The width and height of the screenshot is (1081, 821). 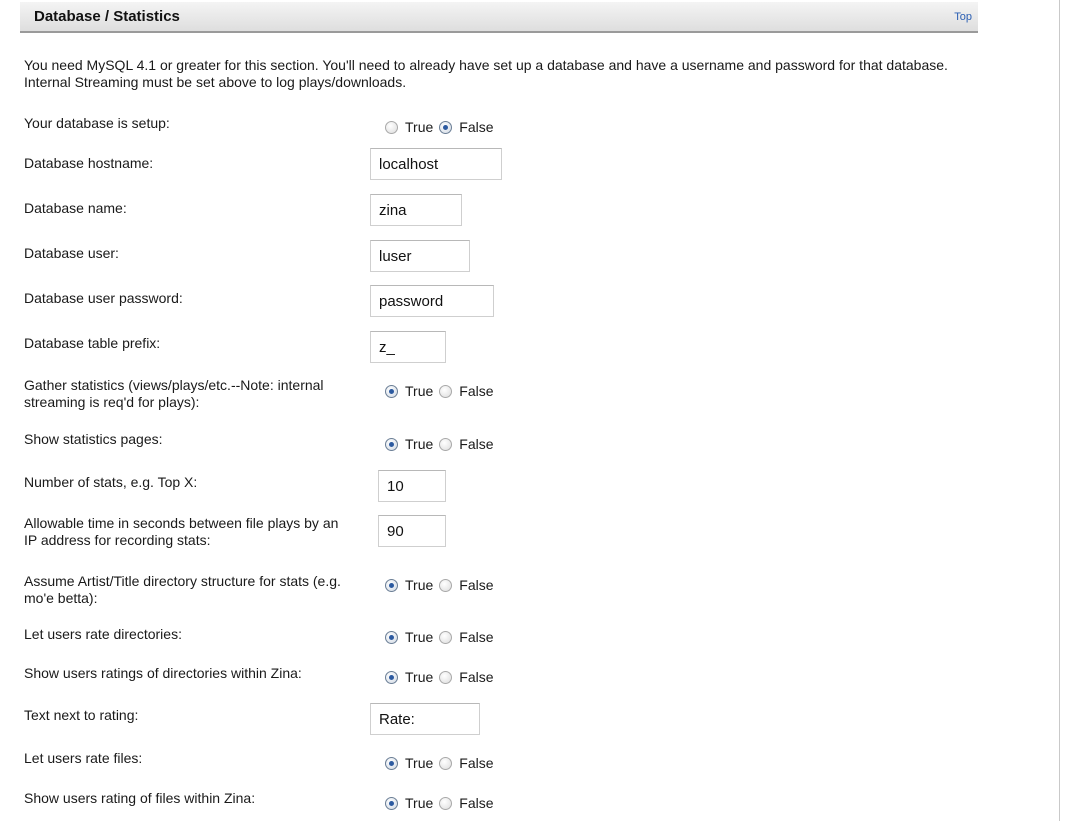 I want to click on rate-dirs-label: Let users rate directories:, so click(x=103, y=634).